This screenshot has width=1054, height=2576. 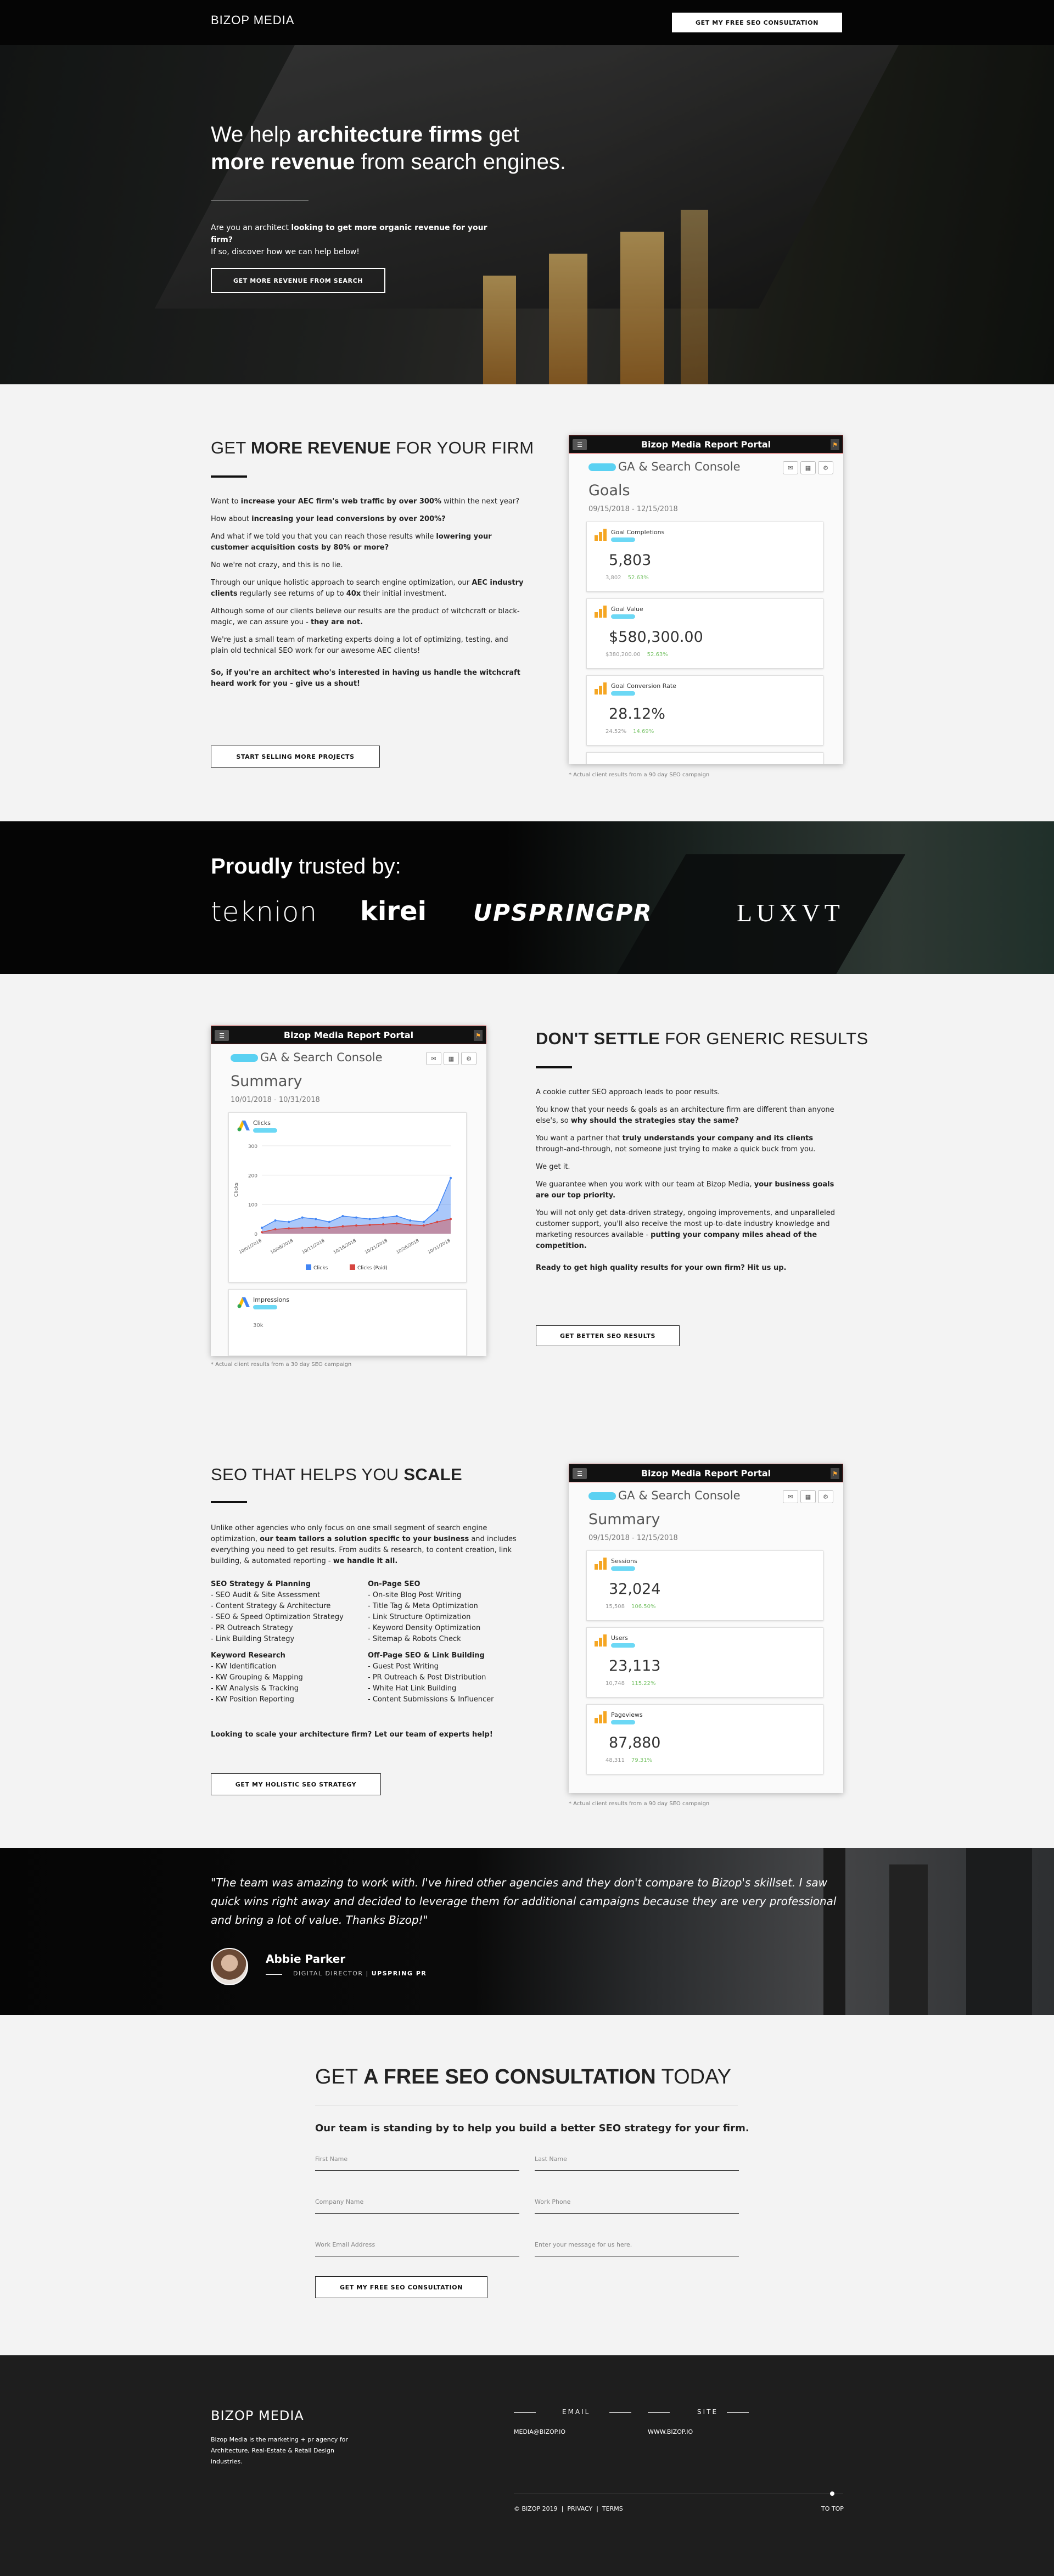 What do you see at coordinates (229, 1502) in the screenshot?
I see `scale-title-bar` at bounding box center [229, 1502].